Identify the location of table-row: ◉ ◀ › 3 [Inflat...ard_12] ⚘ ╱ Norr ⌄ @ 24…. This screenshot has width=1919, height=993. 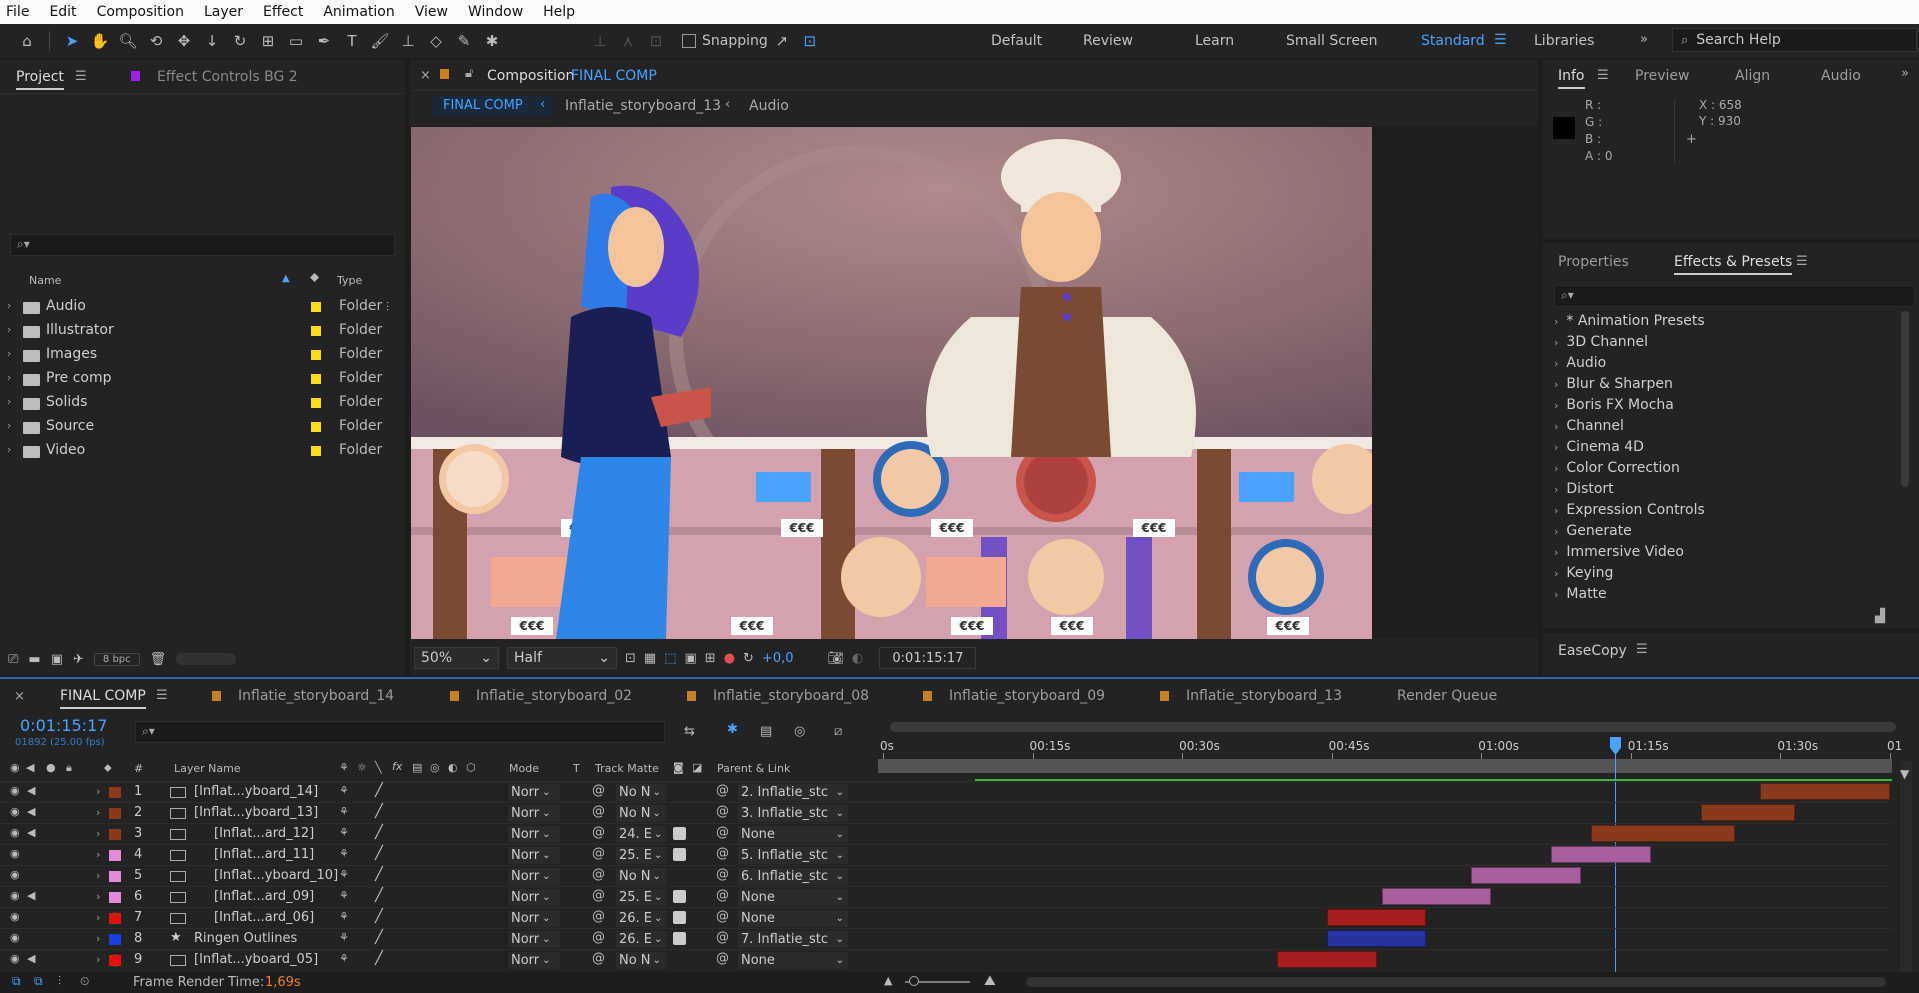
(439, 833).